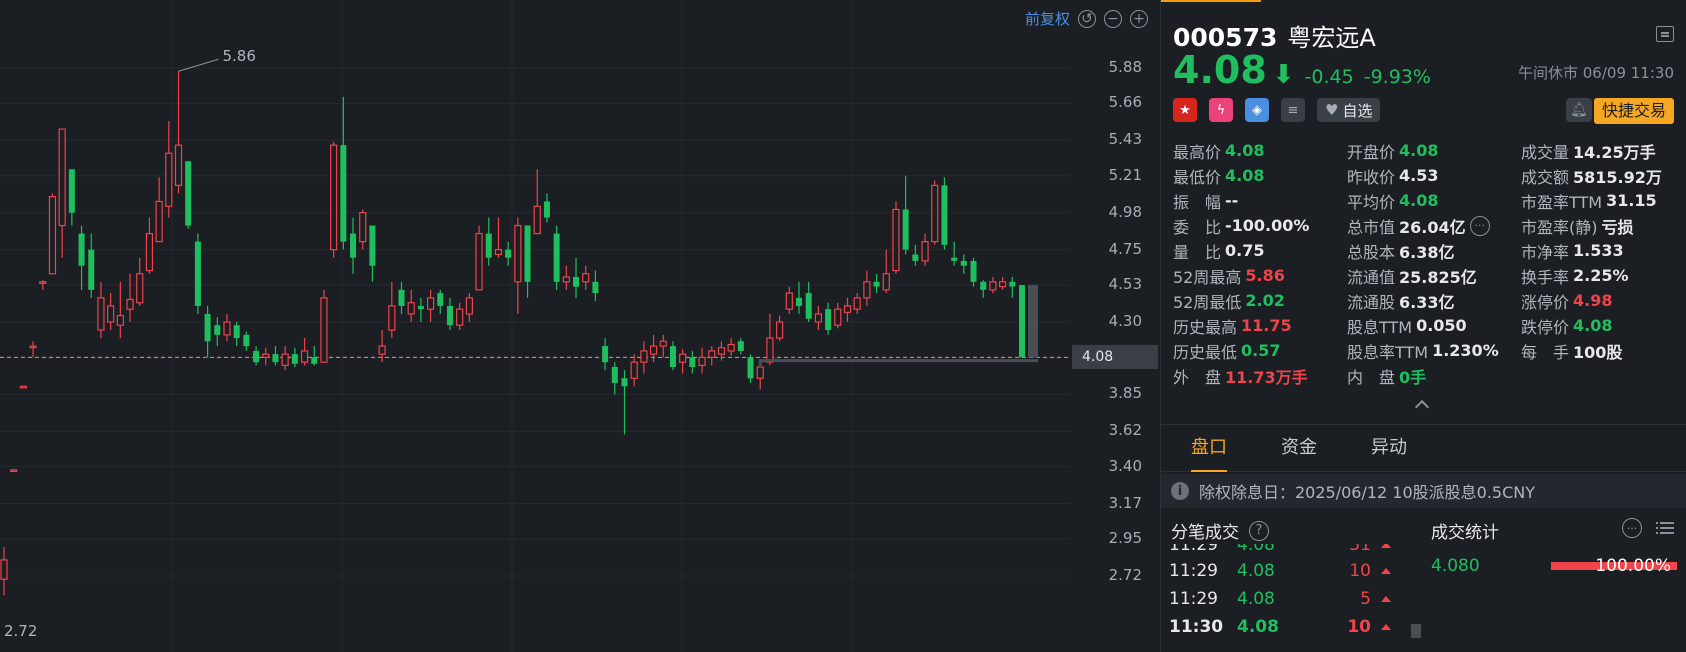  Describe the element at coordinates (1380, 327) in the screenshot. I see `stat-label: 股息TTM` at that location.